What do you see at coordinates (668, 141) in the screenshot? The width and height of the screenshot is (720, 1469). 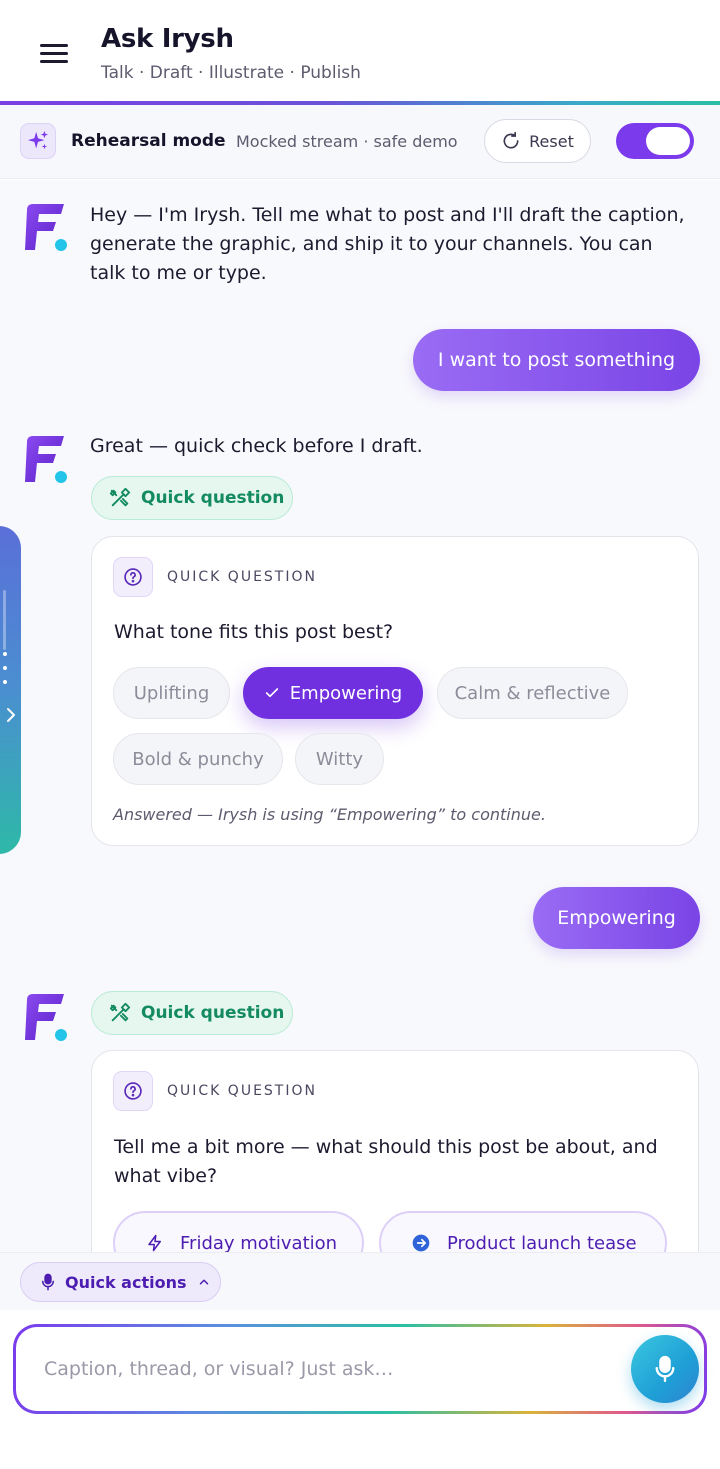 I see `toggle-knob` at bounding box center [668, 141].